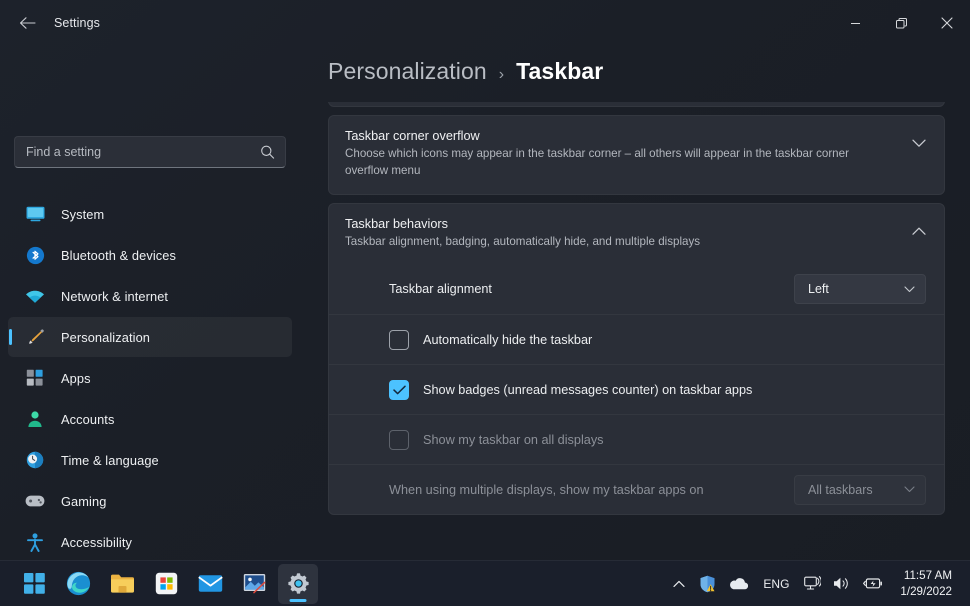  I want to click on title-bar: Settings, so click(485, 23).